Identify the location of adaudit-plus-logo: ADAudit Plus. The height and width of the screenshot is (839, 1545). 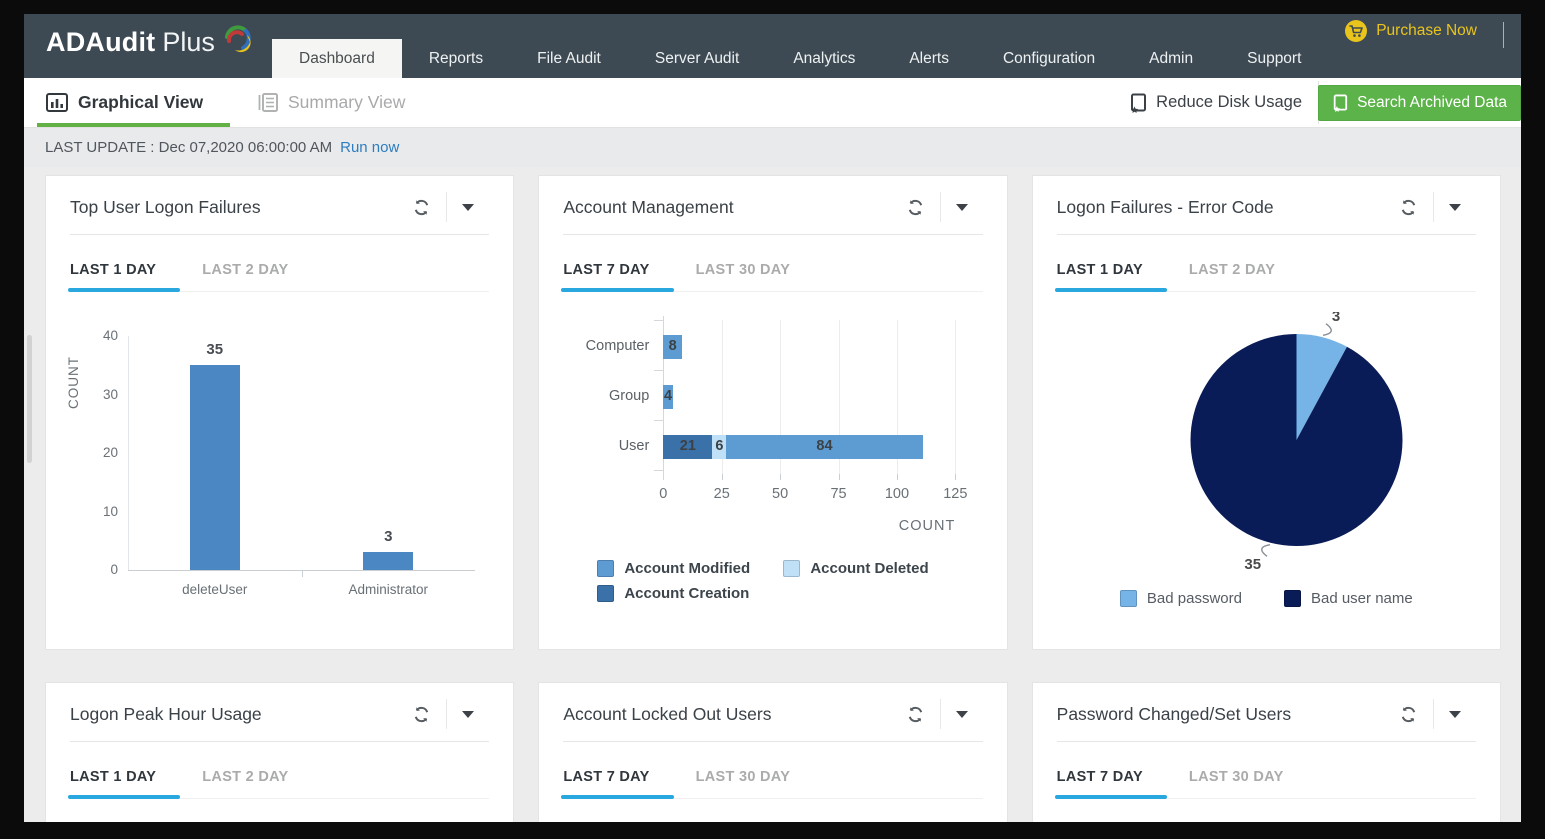
(150, 41).